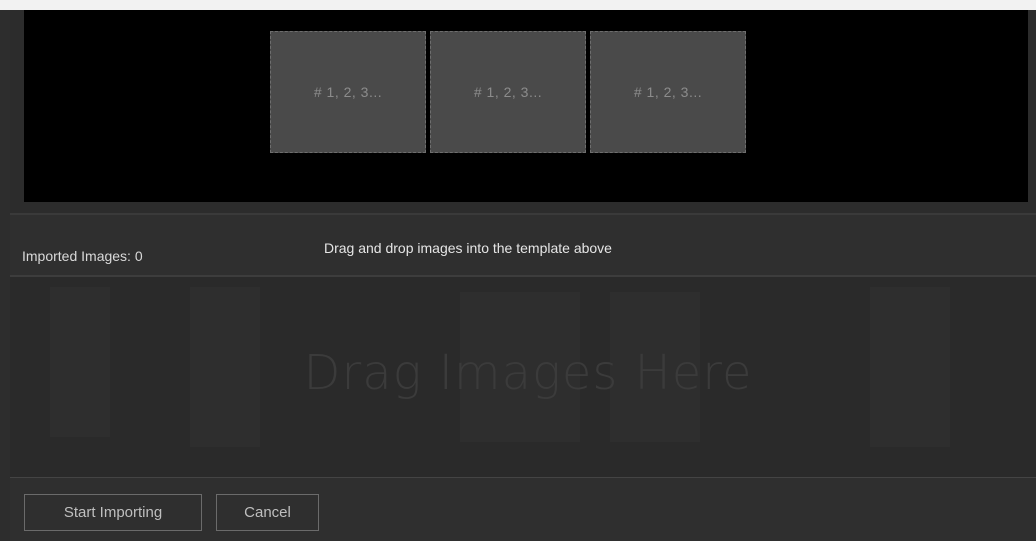 This screenshot has height=541, width=1036. What do you see at coordinates (82, 256) in the screenshot?
I see `imported-images-count: Imported Images: 0` at bounding box center [82, 256].